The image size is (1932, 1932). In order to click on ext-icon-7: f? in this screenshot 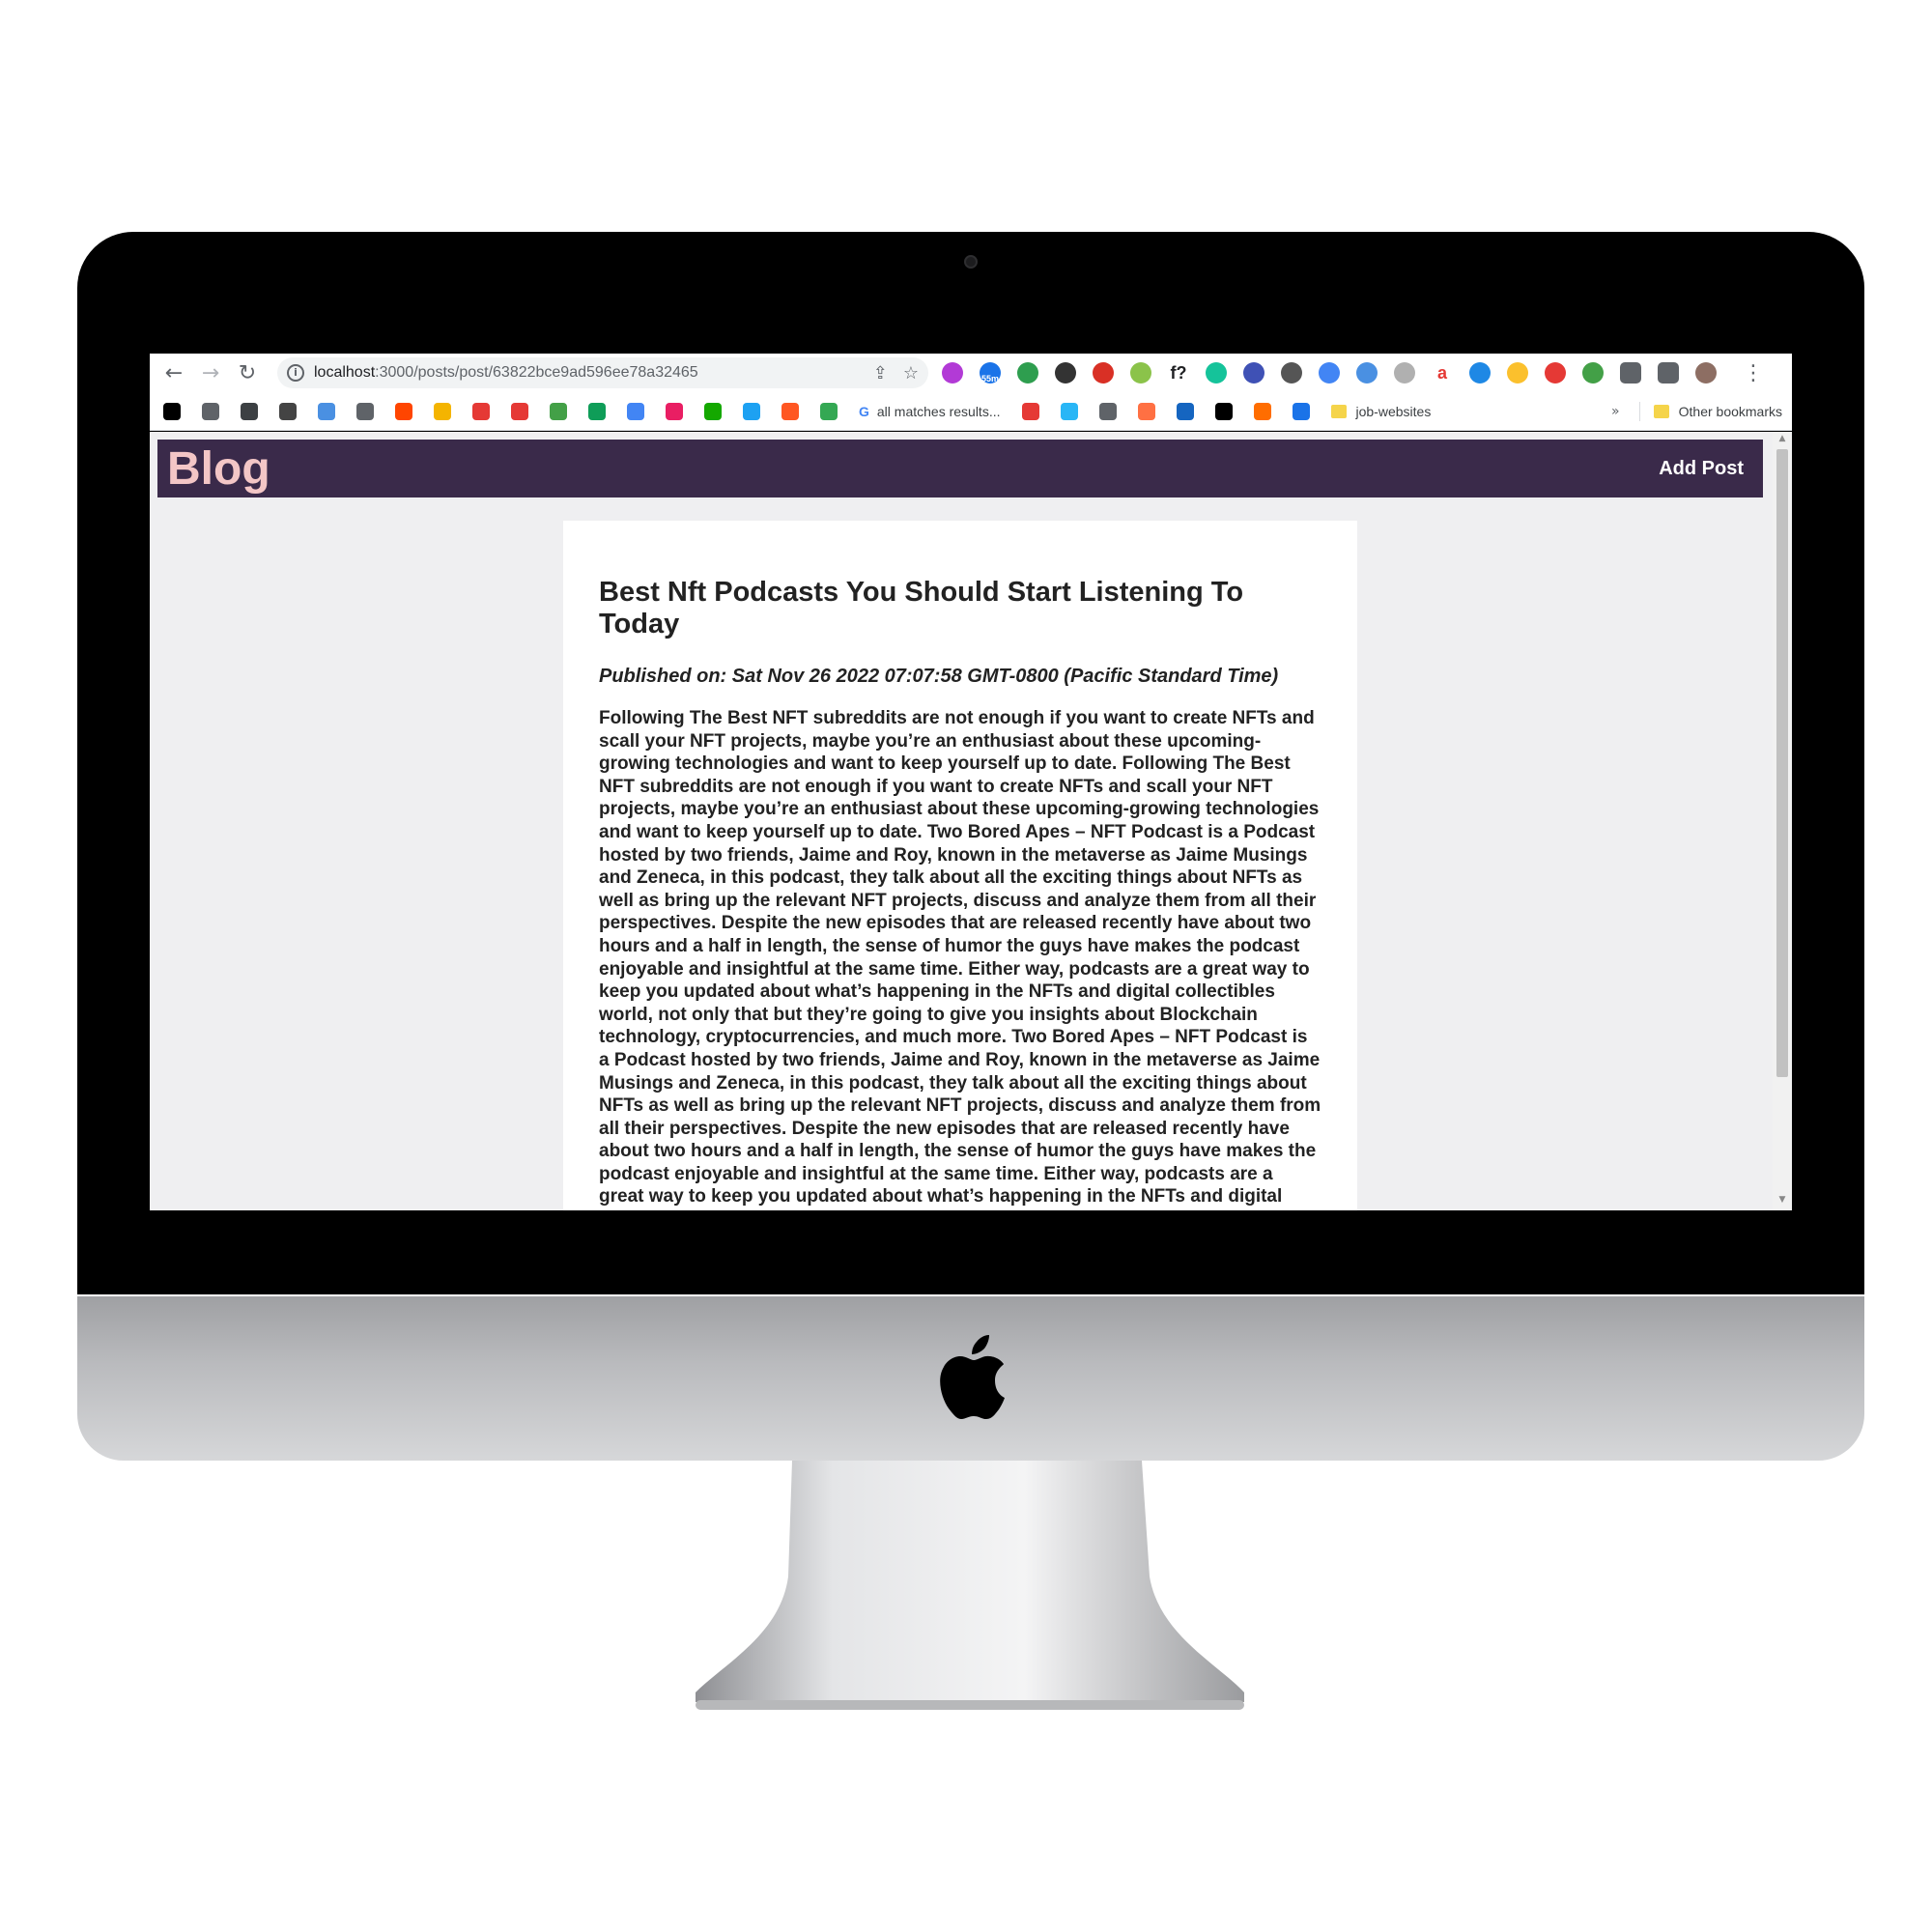, I will do `click(1178, 373)`.